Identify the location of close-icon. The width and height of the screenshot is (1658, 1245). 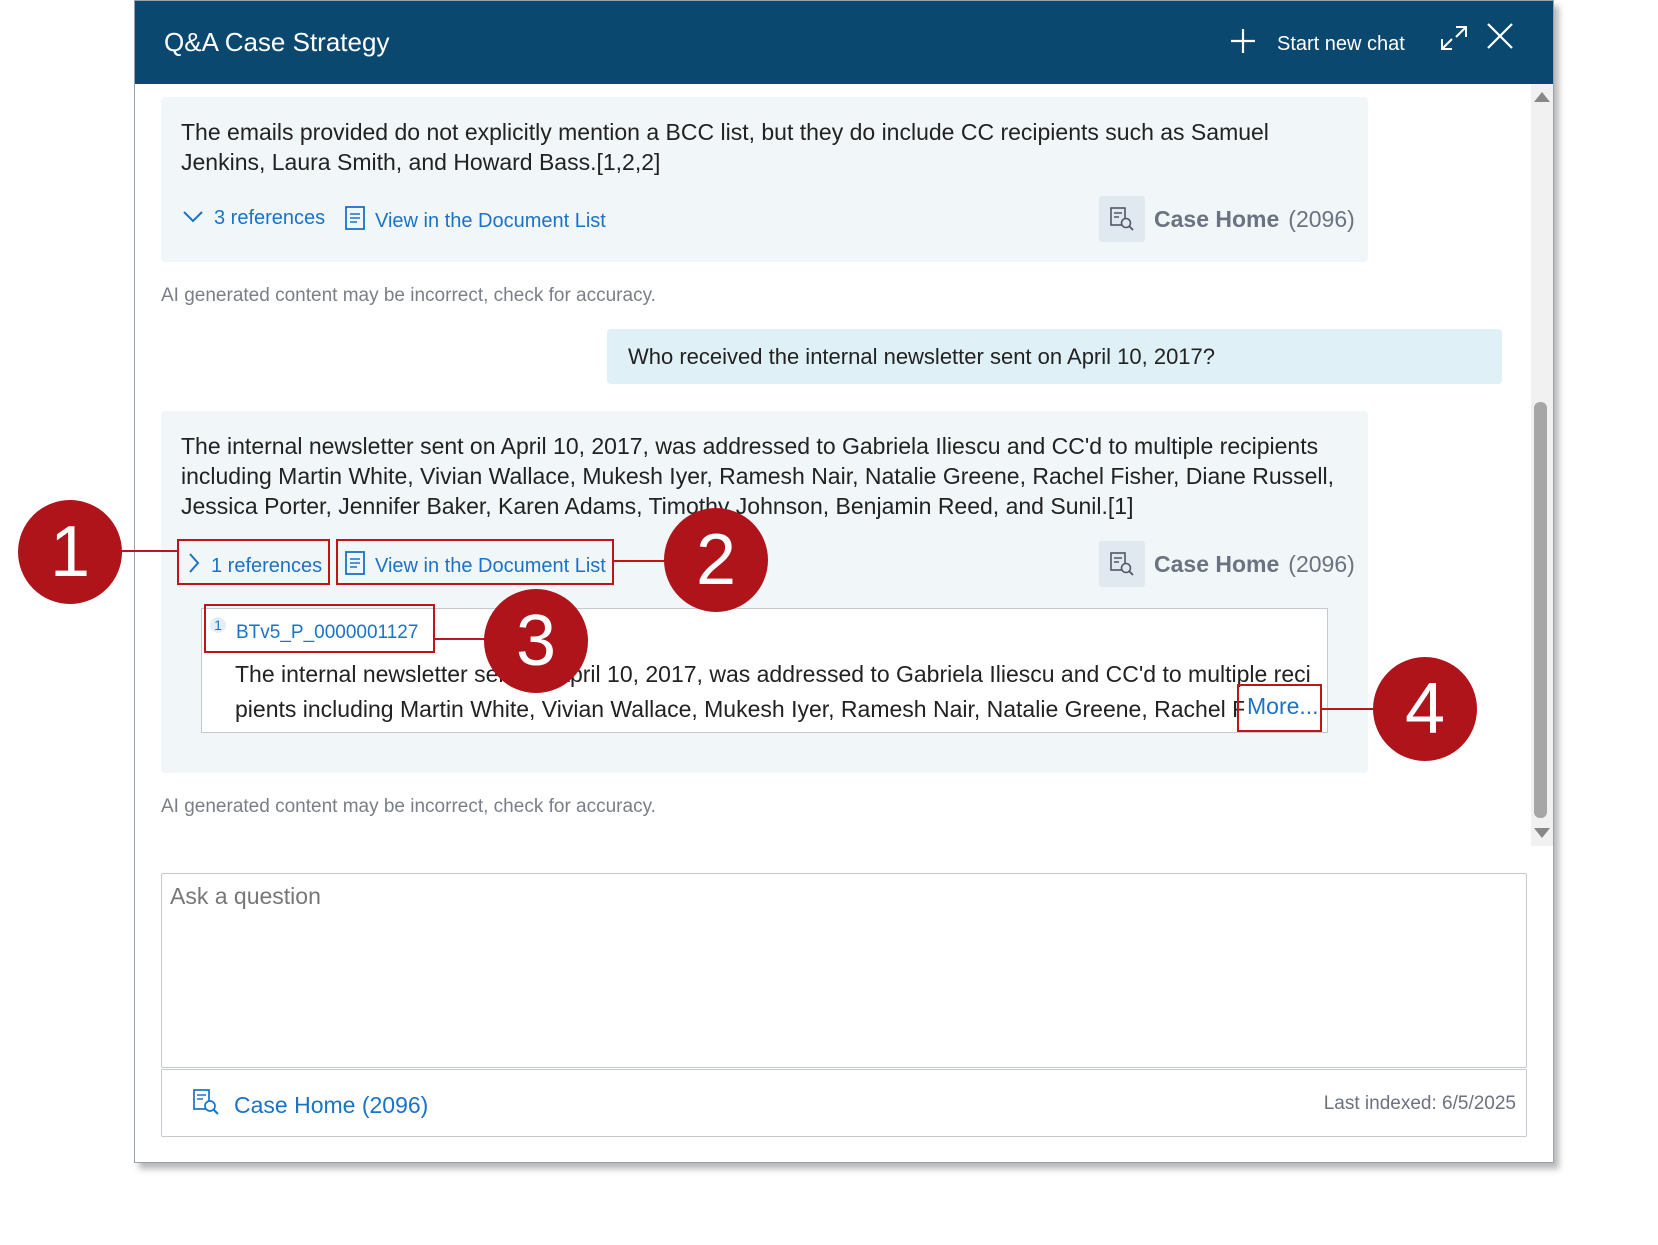
(1500, 38).